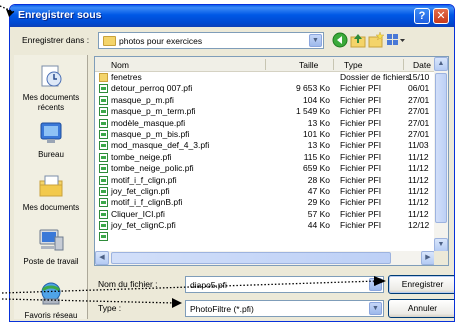 The width and height of the screenshot is (459, 325). Describe the element at coordinates (380, 281) in the screenshot. I see `annotation-arrow-save` at that location.